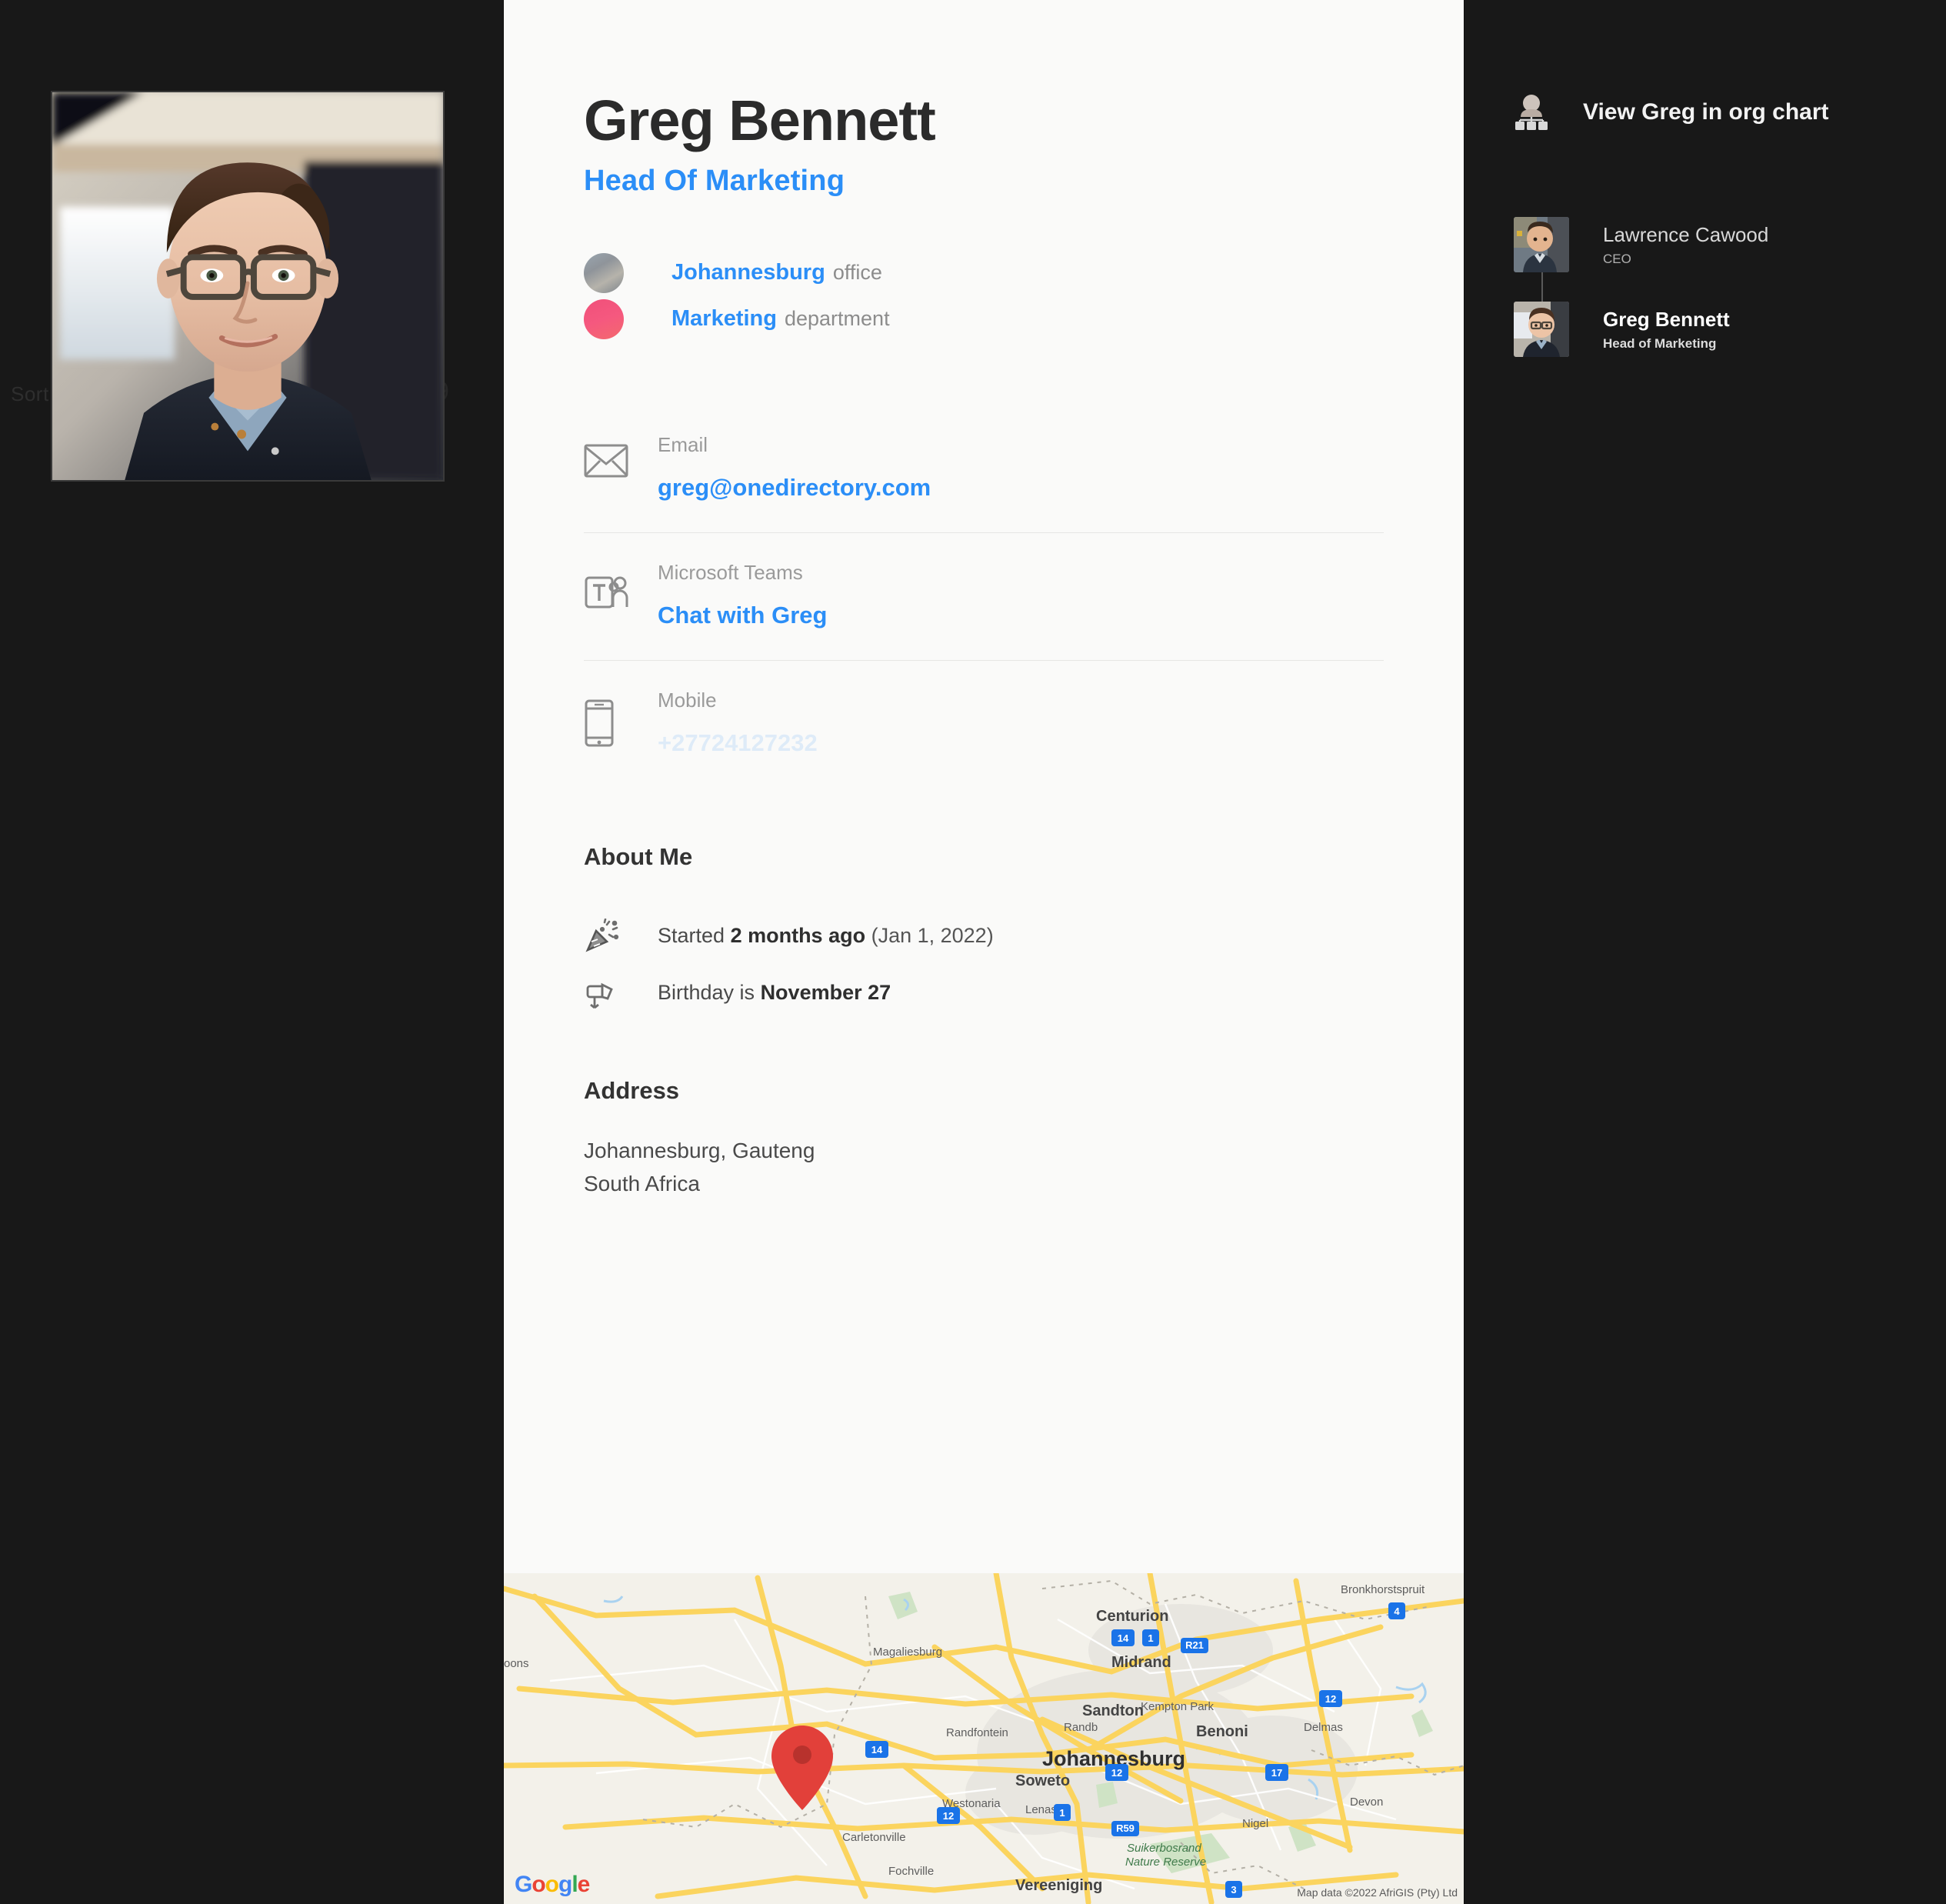 The image size is (1946, 1904). I want to click on teams-chat-link: Chat with Greg, so click(1021, 615).